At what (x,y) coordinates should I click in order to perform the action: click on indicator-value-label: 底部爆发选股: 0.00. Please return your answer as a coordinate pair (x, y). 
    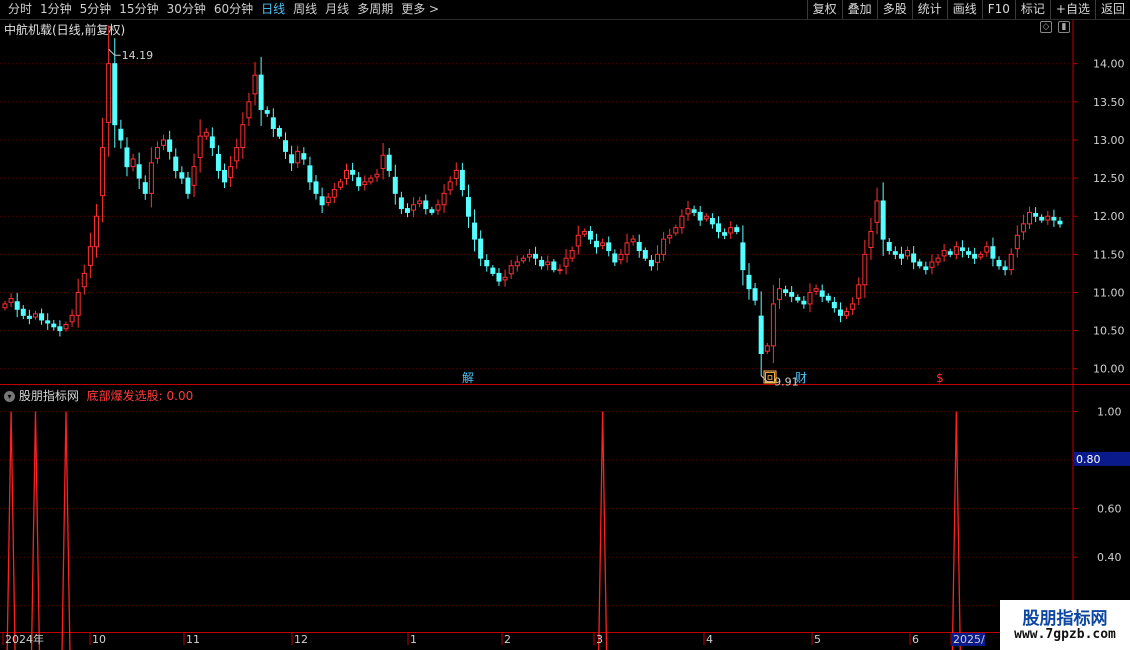
    Looking at the image, I should click on (140, 396).